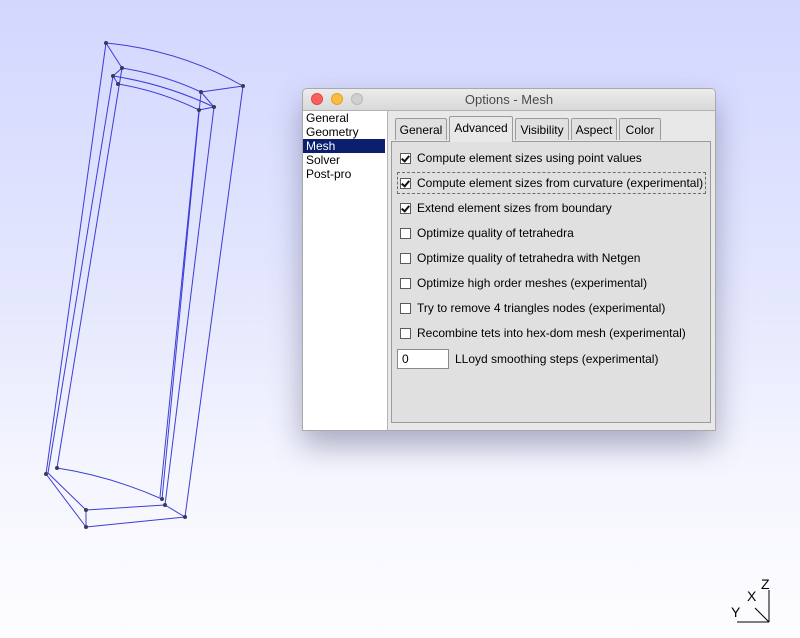  I want to click on axis-y-label: Y, so click(736, 612).